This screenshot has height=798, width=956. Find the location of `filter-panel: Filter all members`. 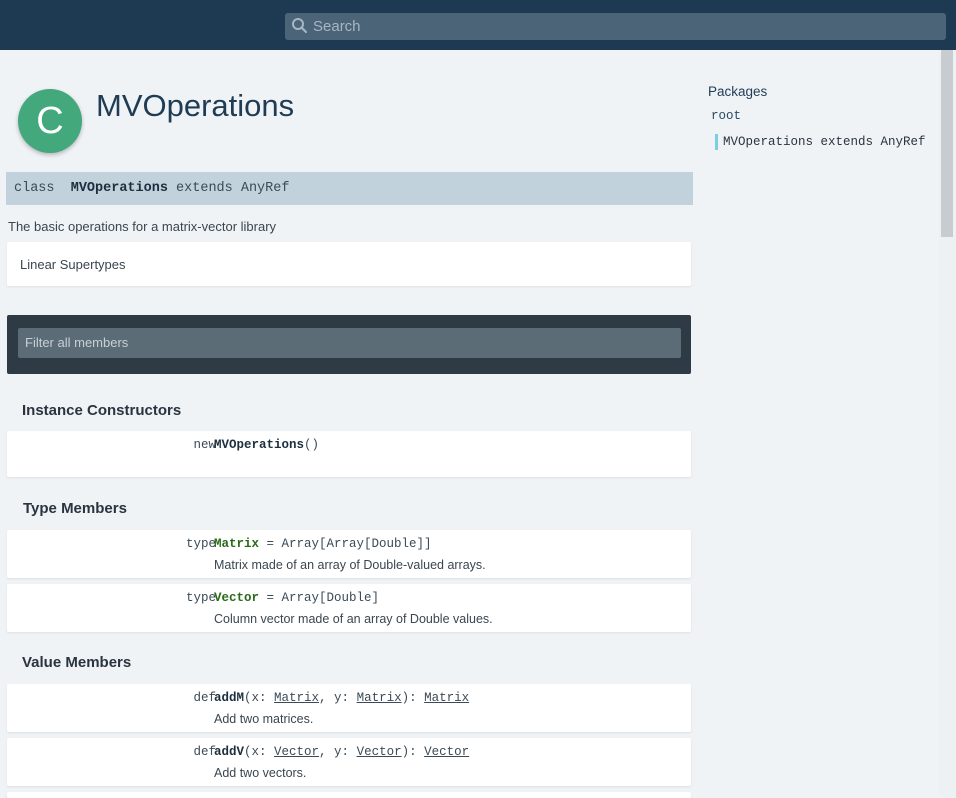

filter-panel: Filter all members is located at coordinates (349, 344).